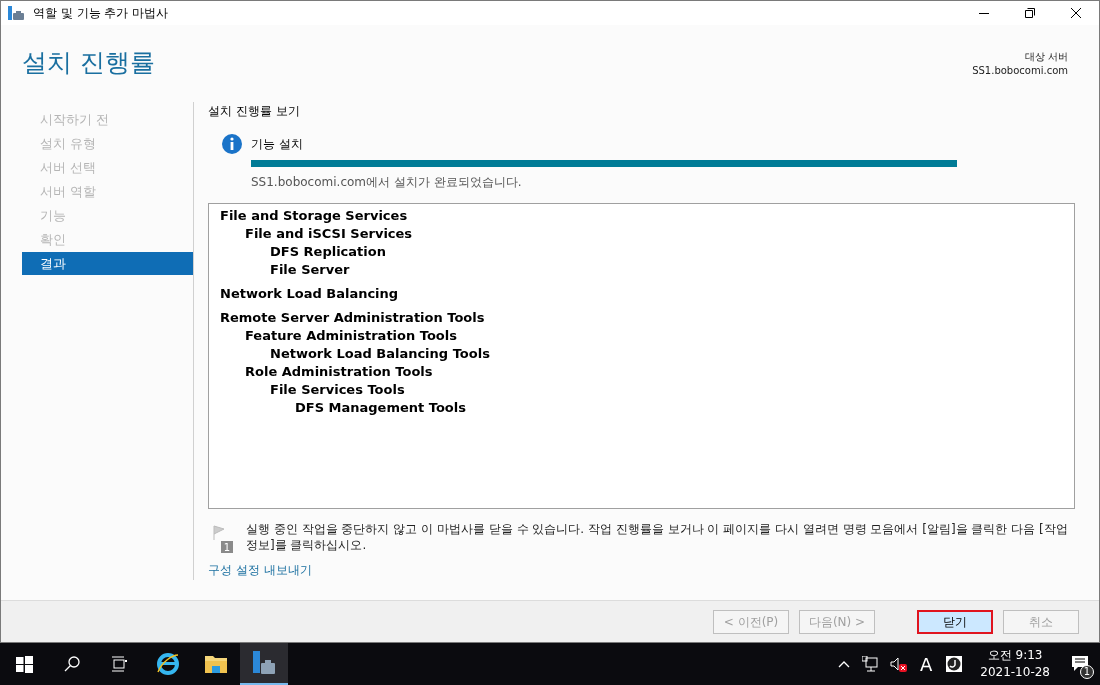 The image size is (1100, 685). I want to click on task-view-icon, so click(120, 664).